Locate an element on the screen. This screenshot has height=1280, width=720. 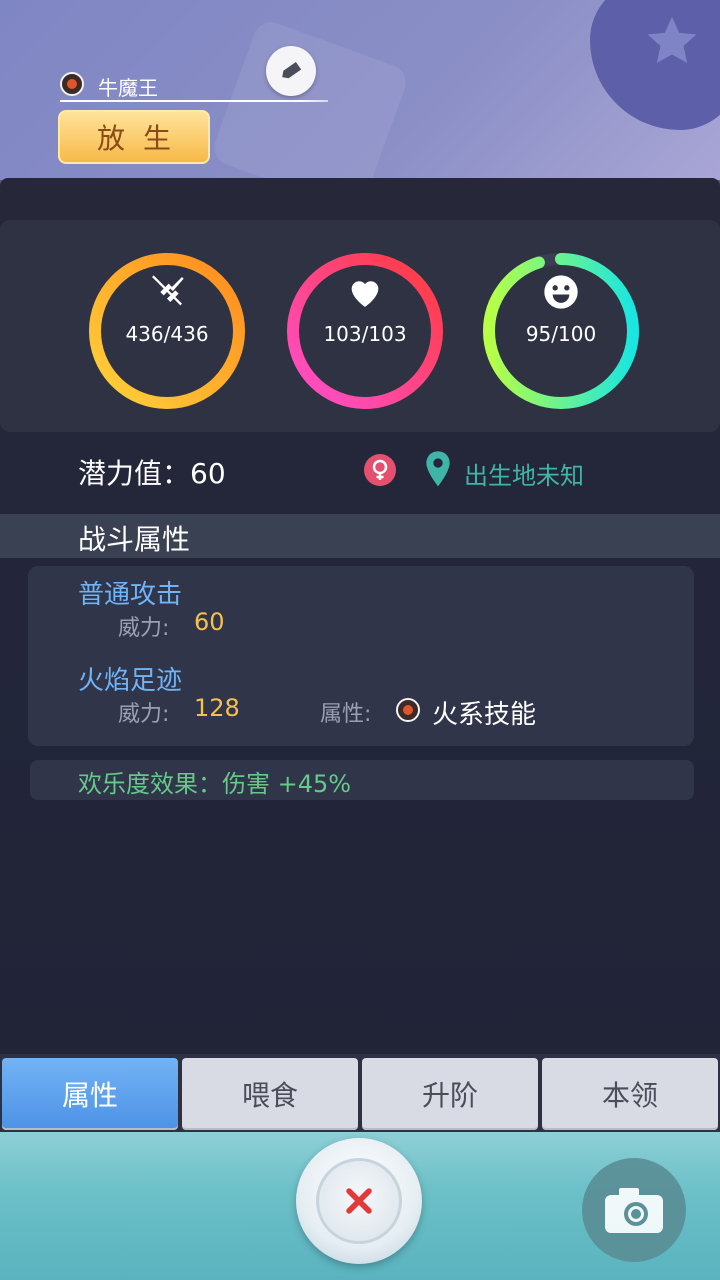
tab-upgrade: 升阶 is located at coordinates (450, 1094).